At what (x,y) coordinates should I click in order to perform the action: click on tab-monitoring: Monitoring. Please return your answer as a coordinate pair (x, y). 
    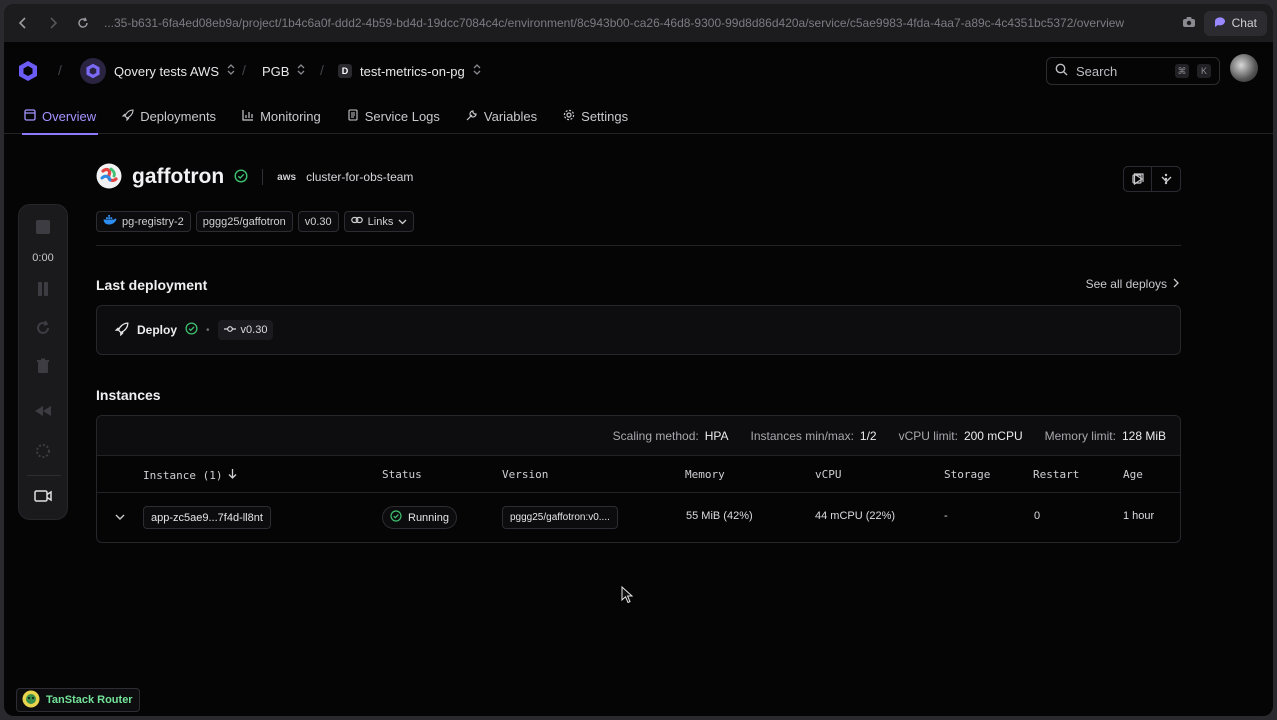
    Looking at the image, I should click on (281, 117).